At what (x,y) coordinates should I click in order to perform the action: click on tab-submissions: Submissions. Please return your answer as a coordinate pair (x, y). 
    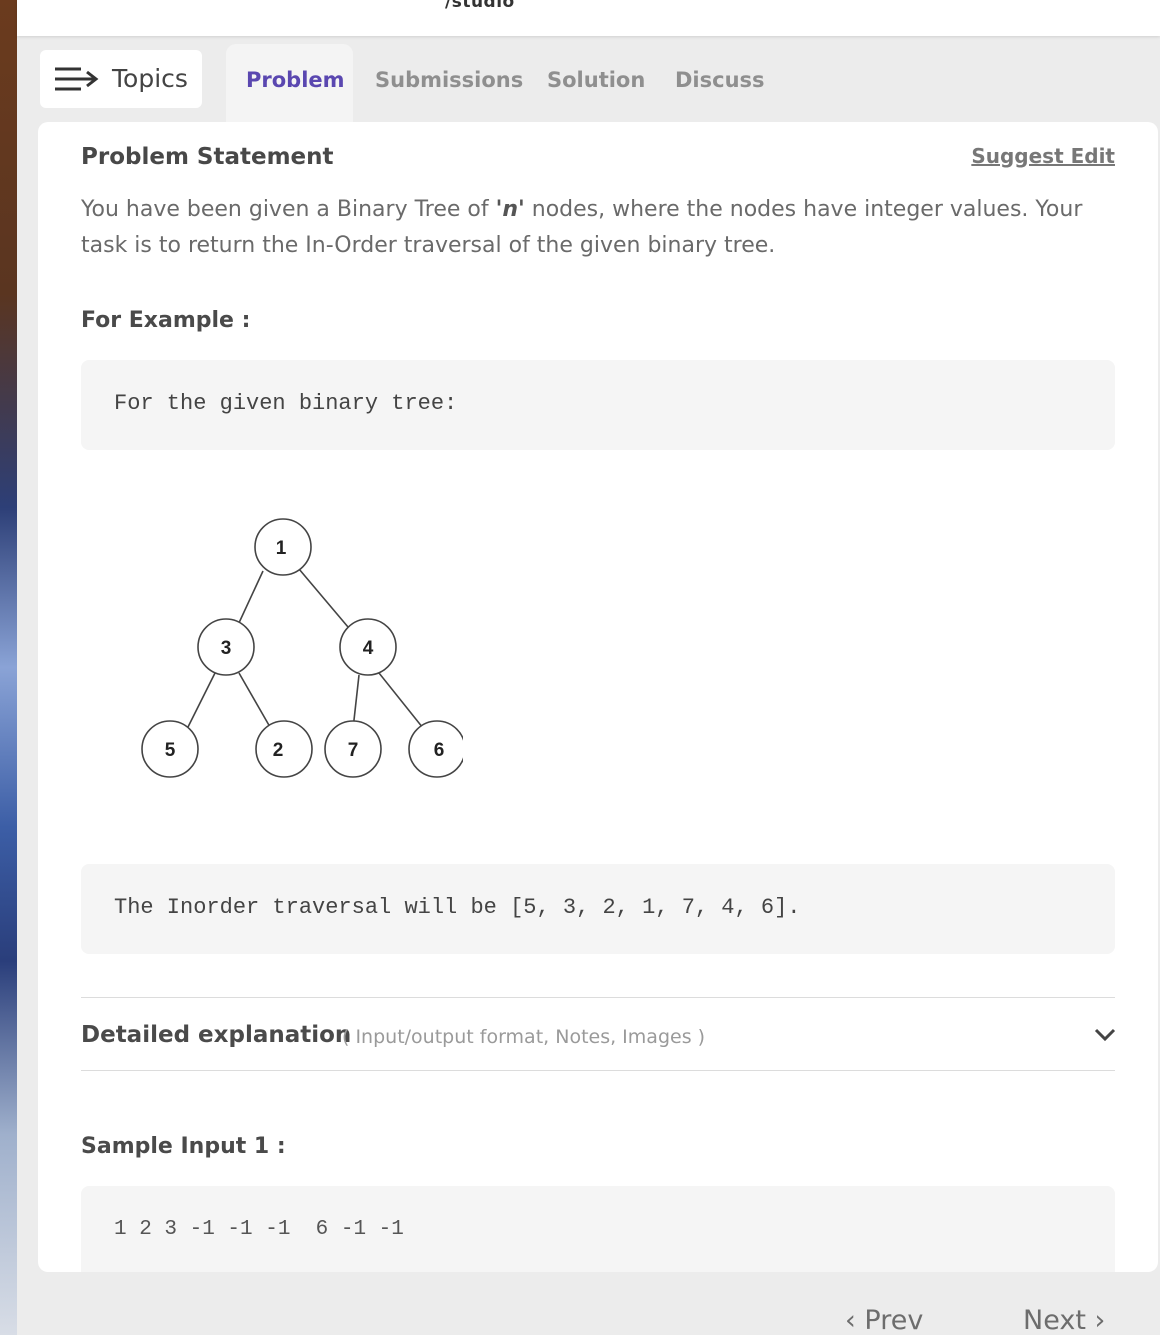
    Looking at the image, I should click on (449, 80).